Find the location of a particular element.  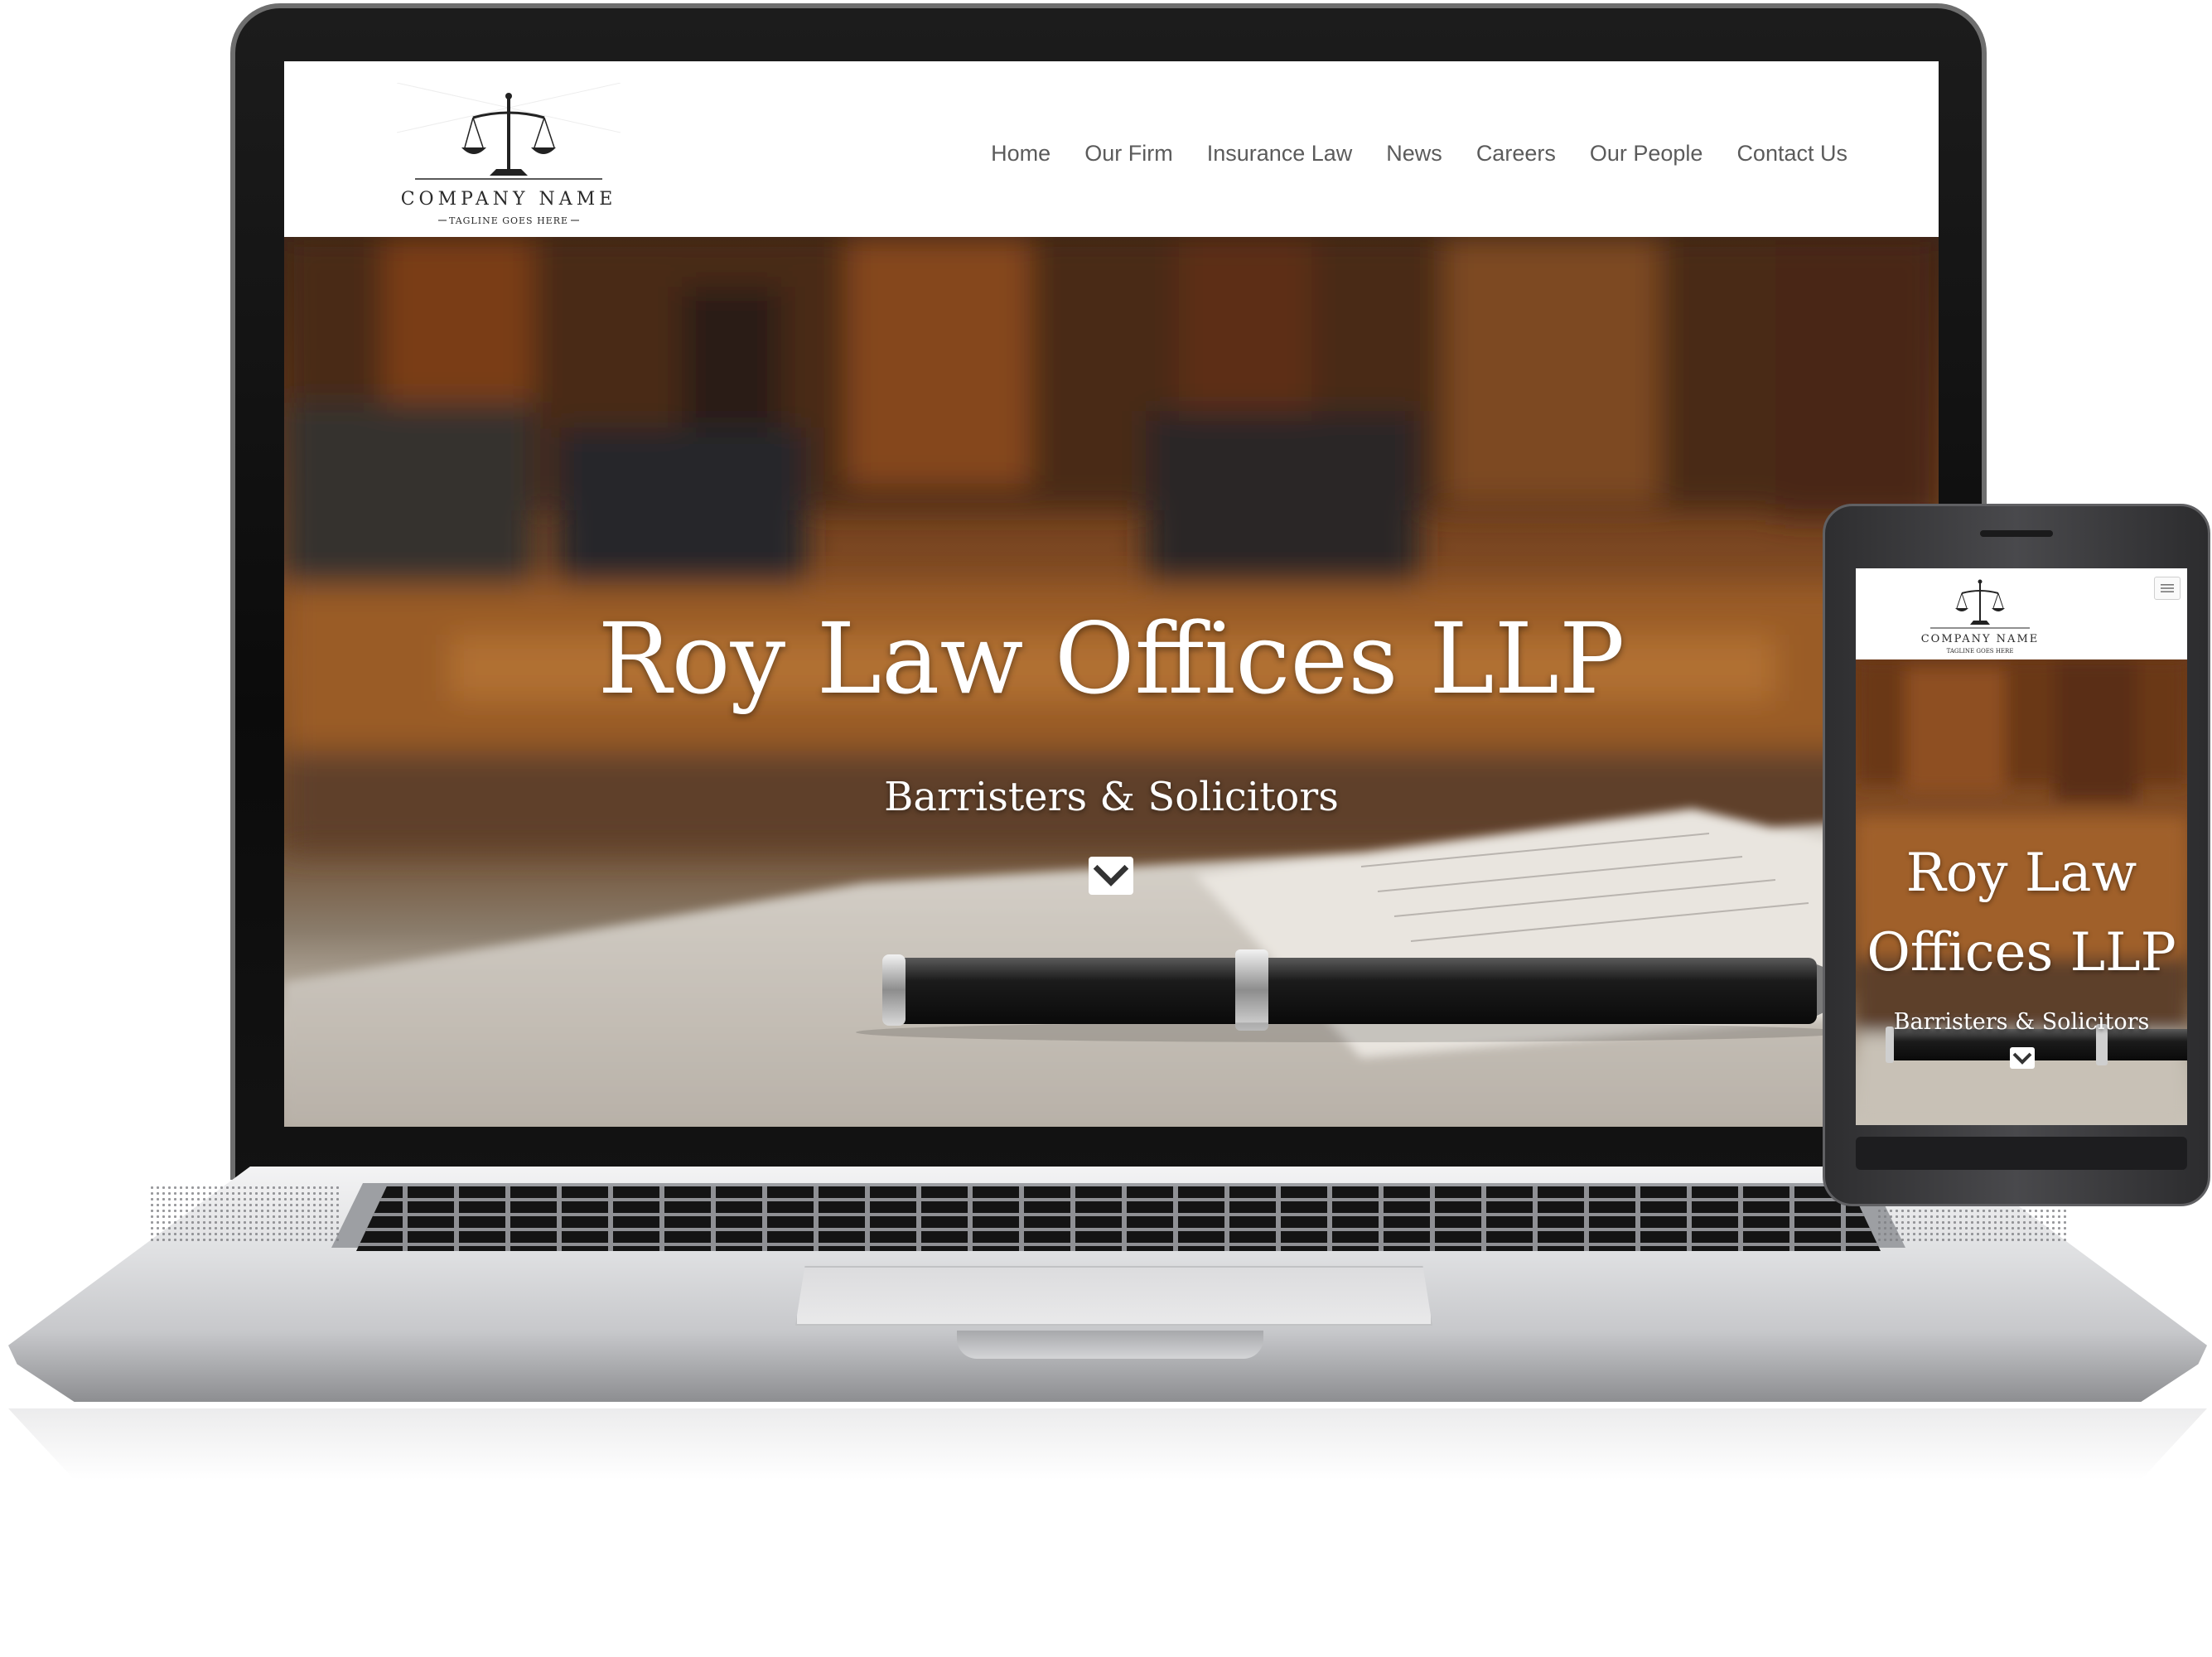

scroll-down-button is located at coordinates (1111, 876).